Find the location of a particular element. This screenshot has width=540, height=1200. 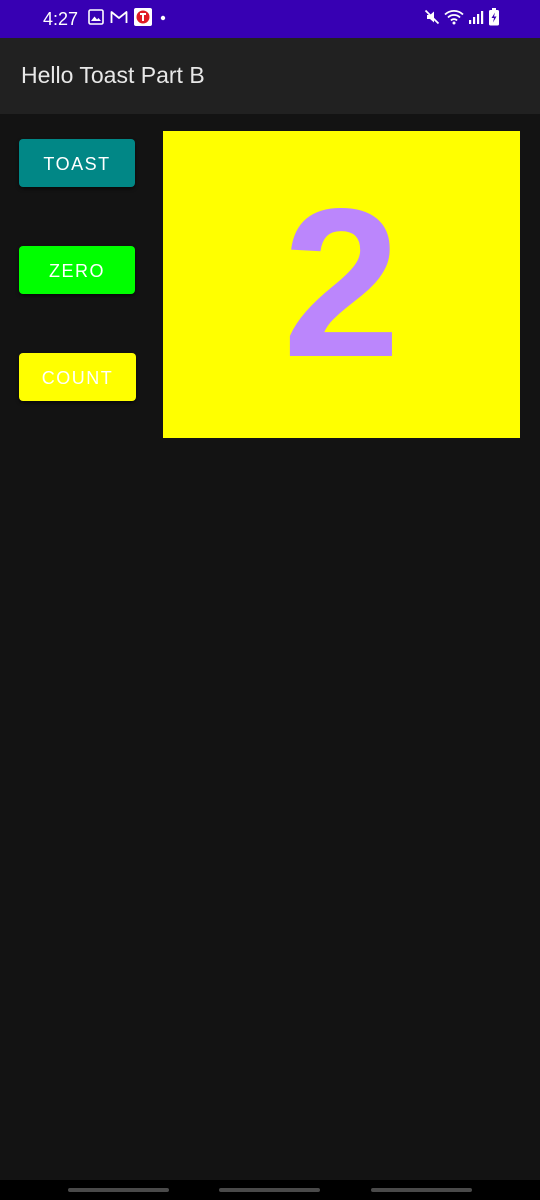

gmail-icon is located at coordinates (119, 19).